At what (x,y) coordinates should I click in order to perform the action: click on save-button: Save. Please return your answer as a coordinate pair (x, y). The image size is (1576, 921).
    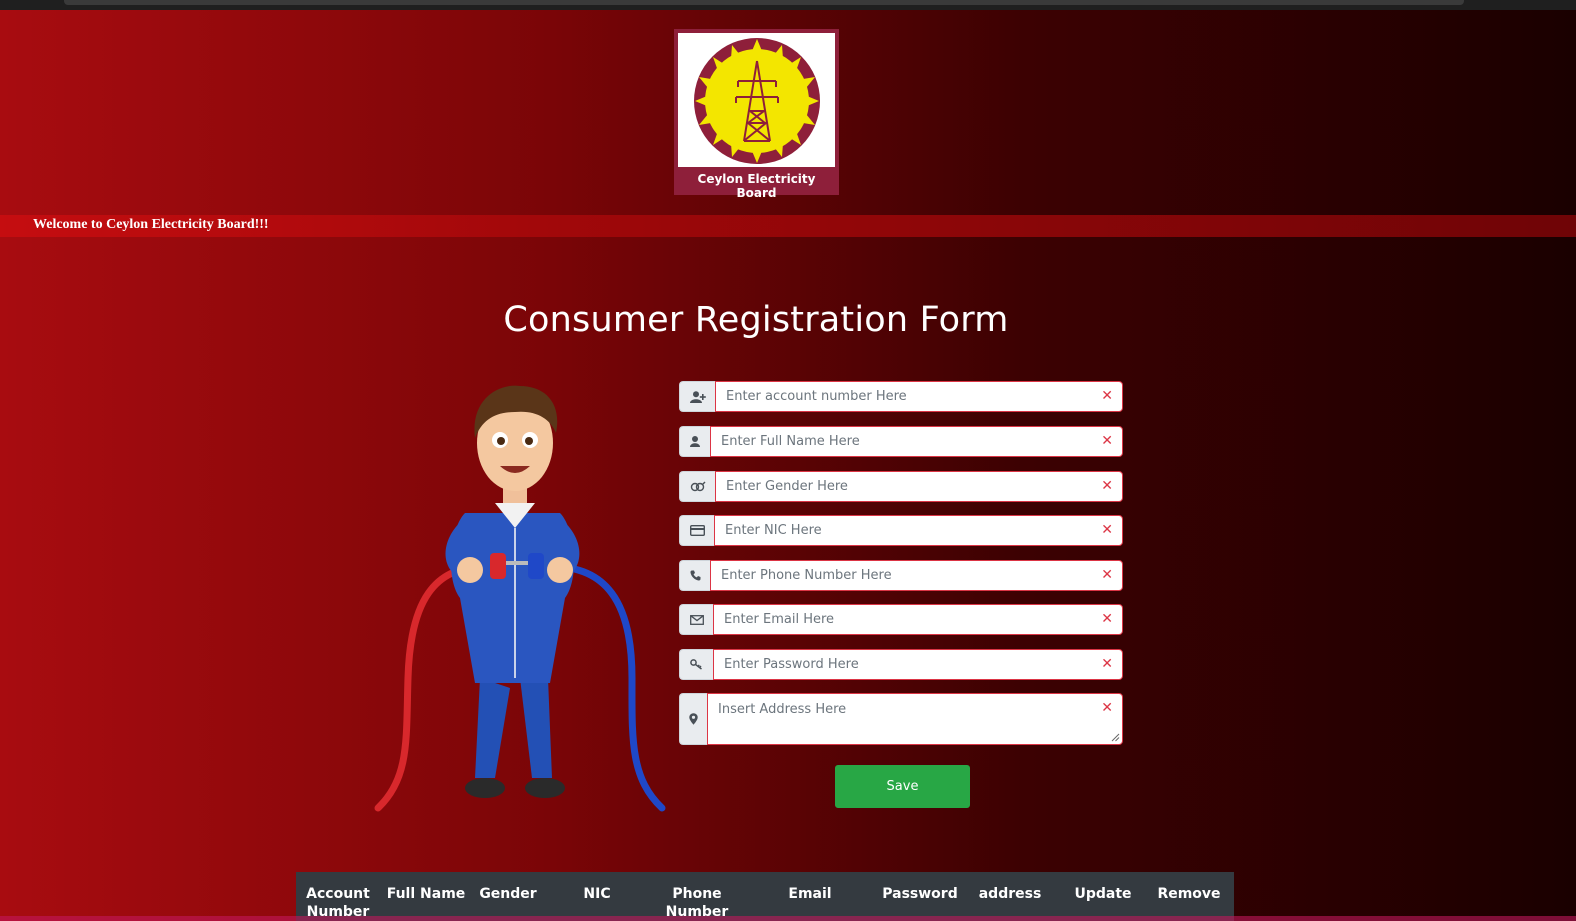
    Looking at the image, I should click on (902, 786).